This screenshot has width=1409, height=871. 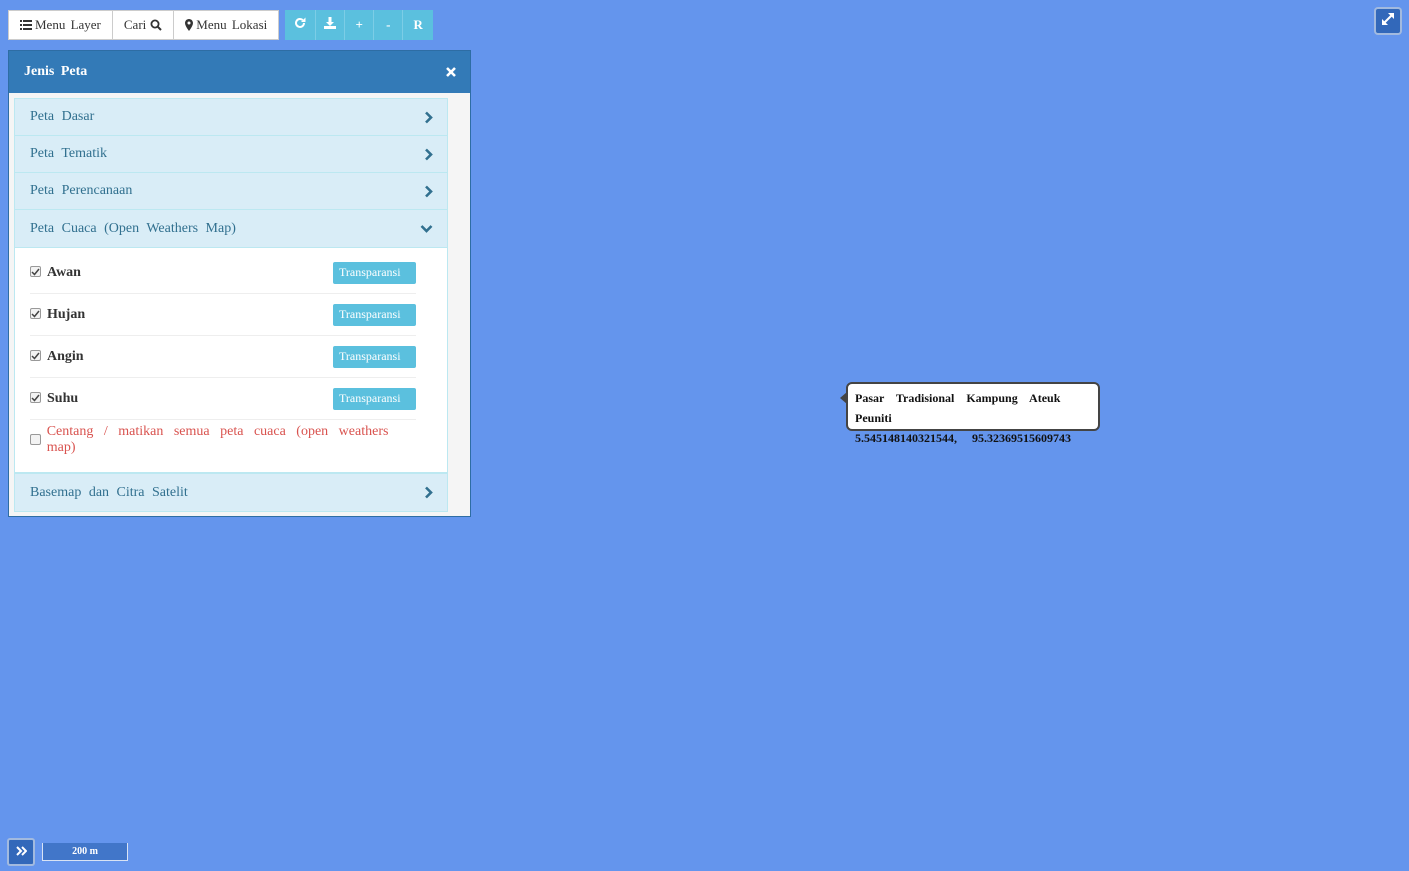 I want to click on popup-coordinates: 5.545148140321544, 95.32369515609743, so click(x=963, y=438).